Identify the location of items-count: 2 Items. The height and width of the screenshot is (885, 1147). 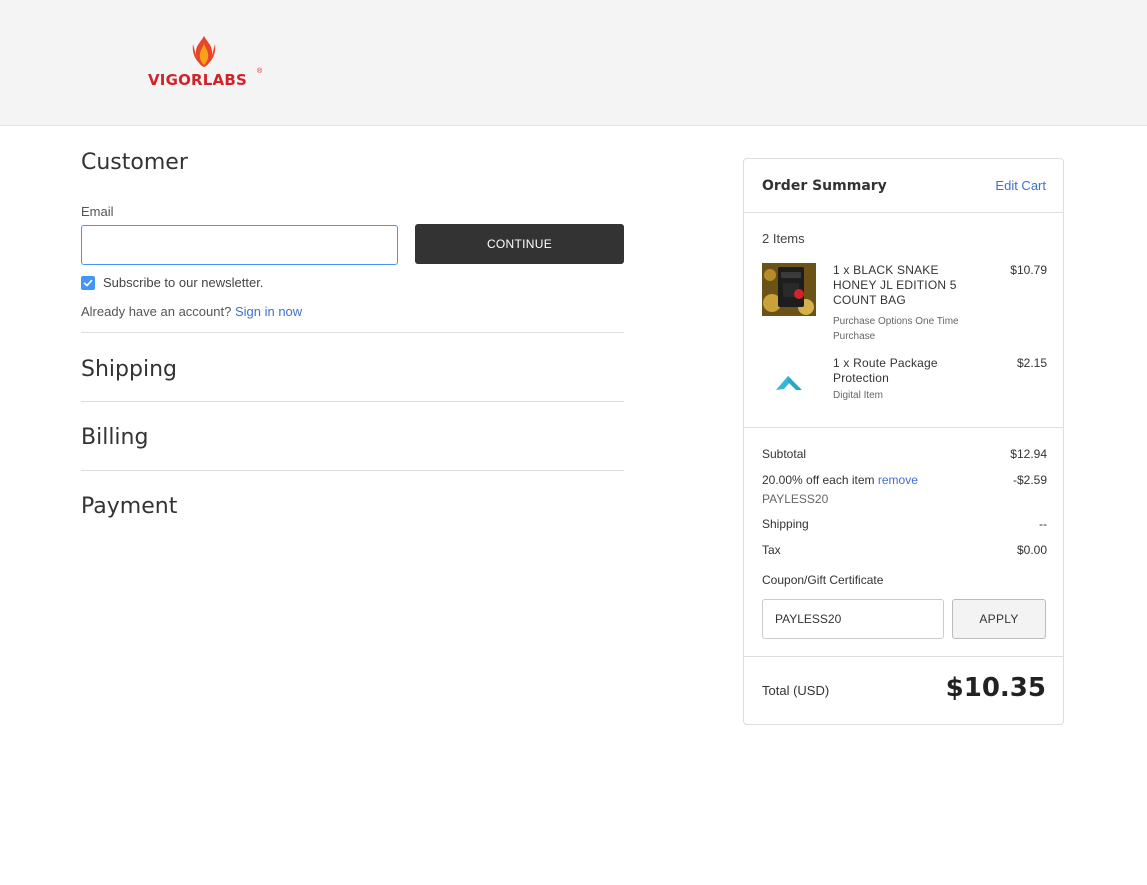
(783, 238).